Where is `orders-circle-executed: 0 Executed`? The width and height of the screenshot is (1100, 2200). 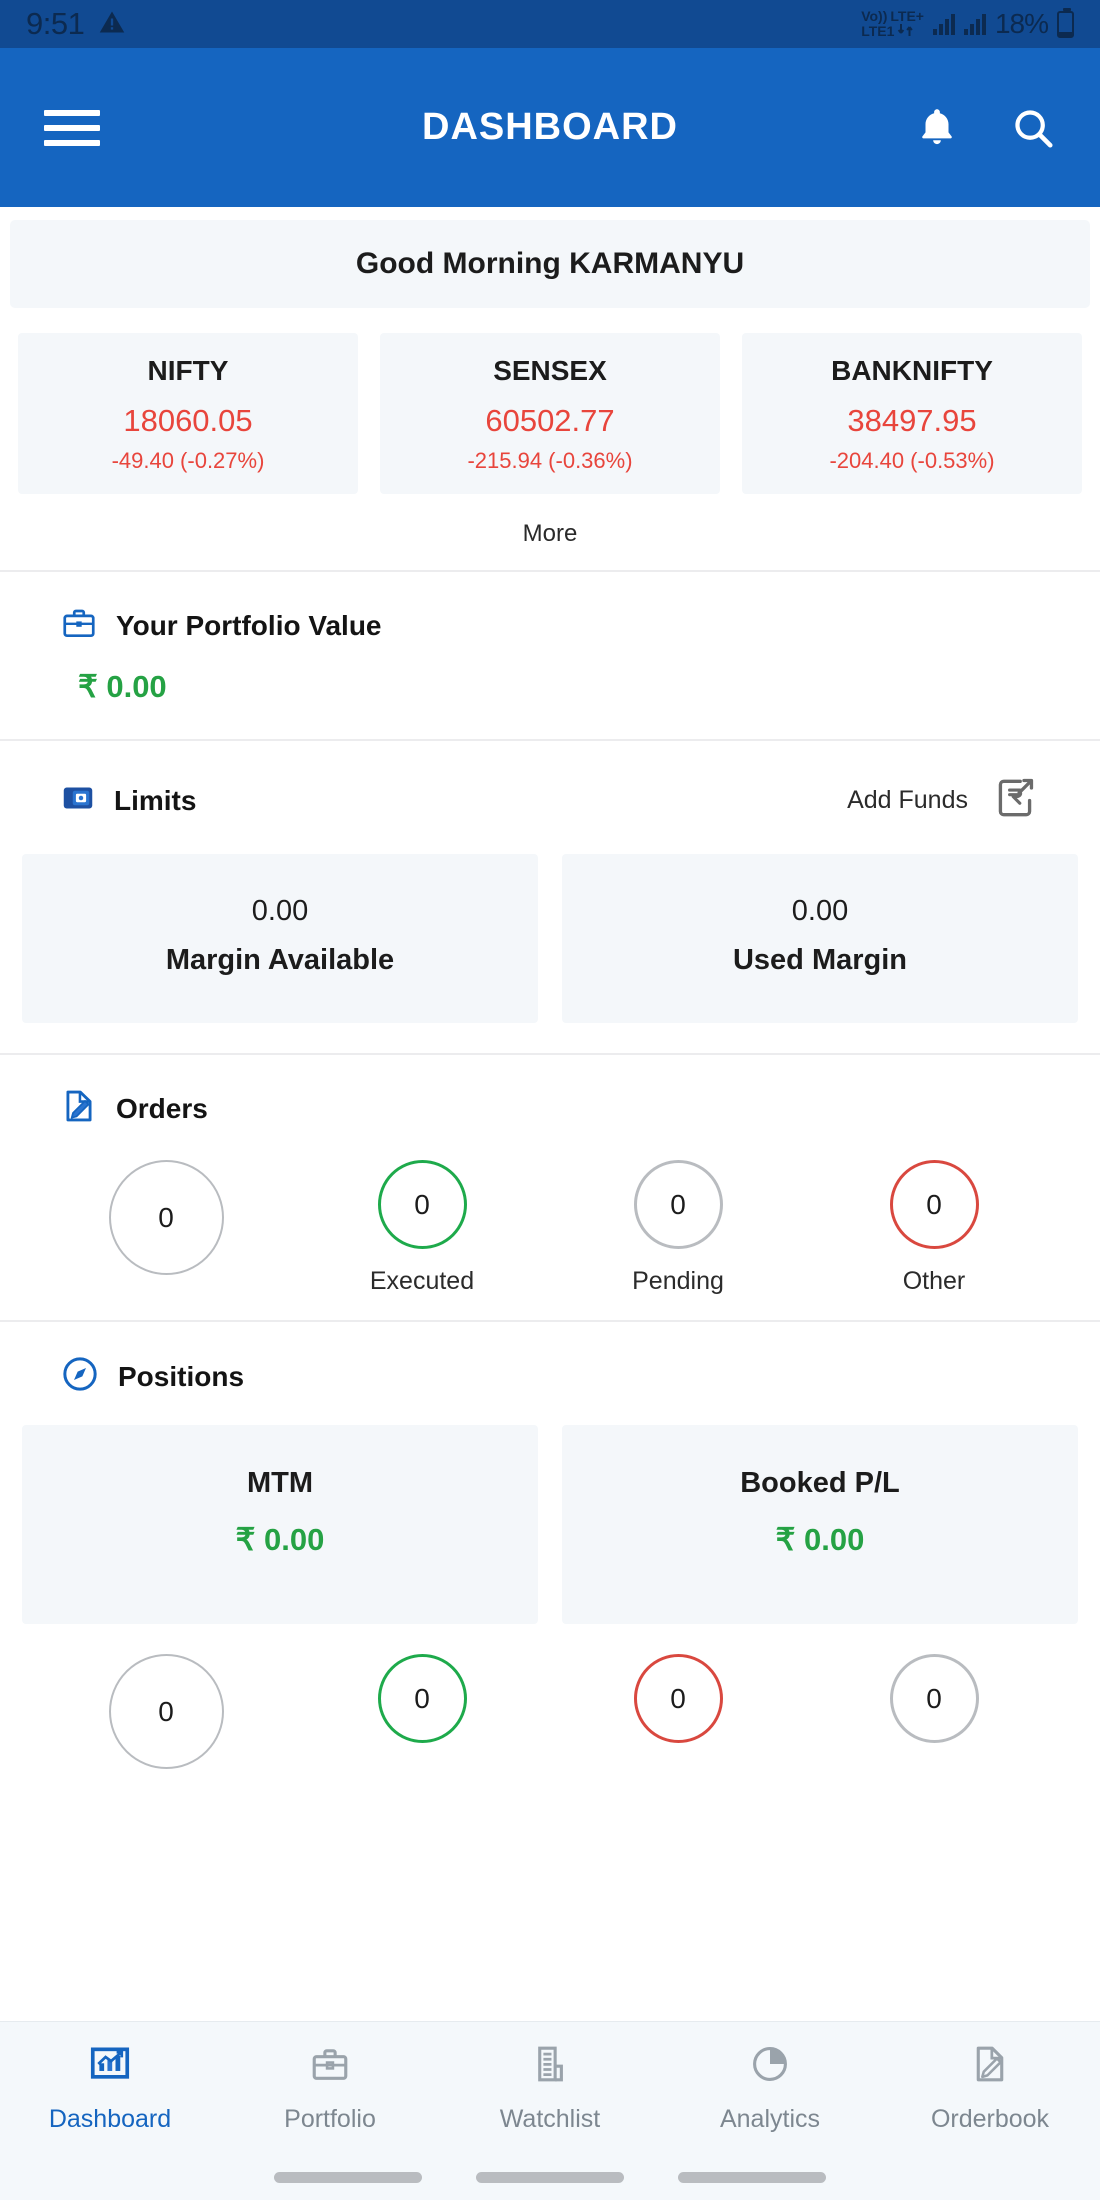
orders-circle-executed: 0 Executed is located at coordinates (422, 1228).